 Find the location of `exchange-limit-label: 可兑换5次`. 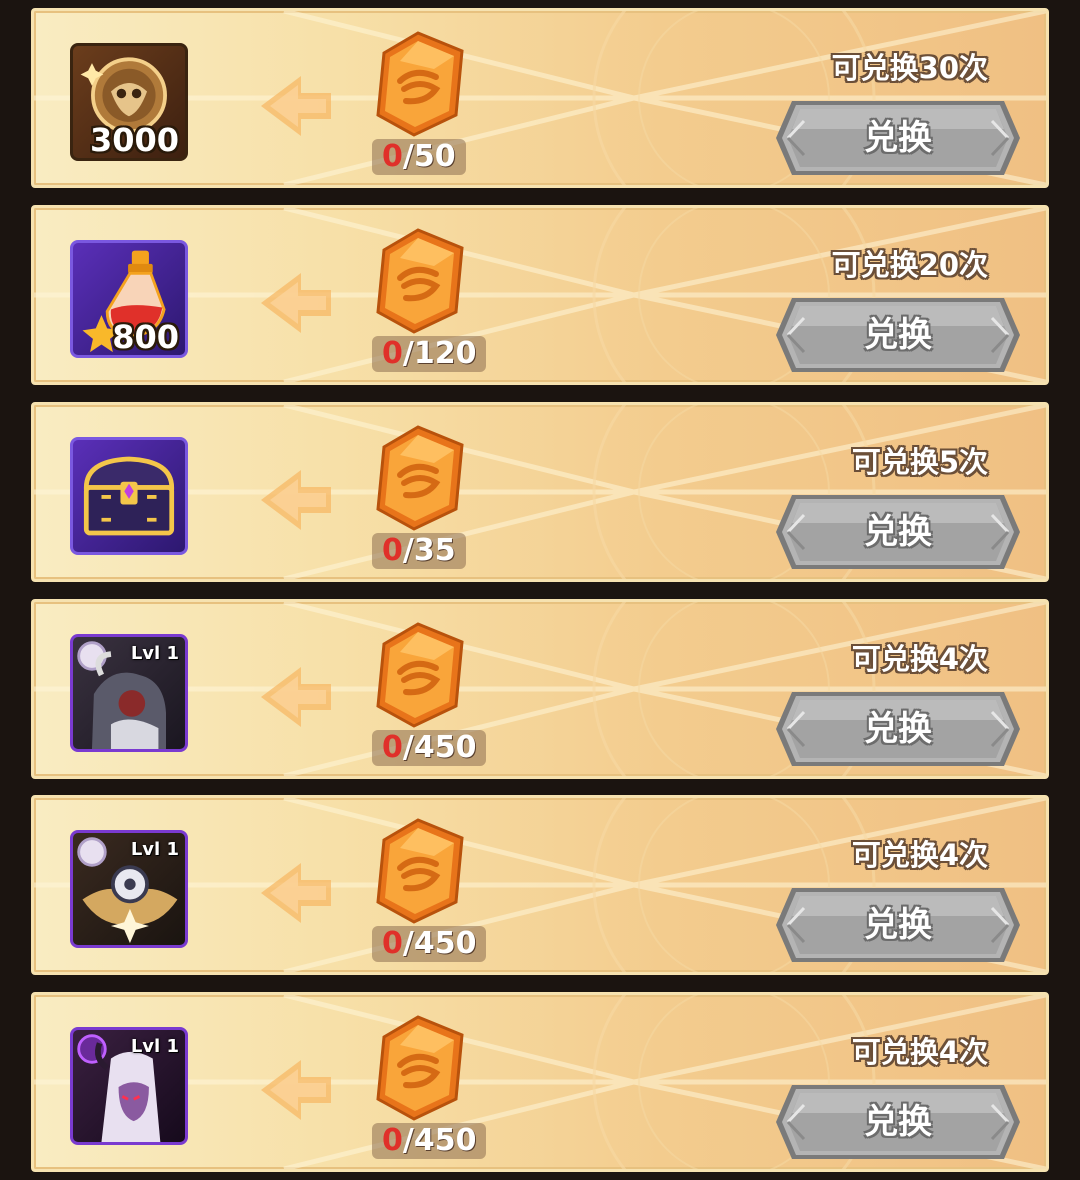

exchange-limit-label: 可兑换5次 is located at coordinates (919, 462).